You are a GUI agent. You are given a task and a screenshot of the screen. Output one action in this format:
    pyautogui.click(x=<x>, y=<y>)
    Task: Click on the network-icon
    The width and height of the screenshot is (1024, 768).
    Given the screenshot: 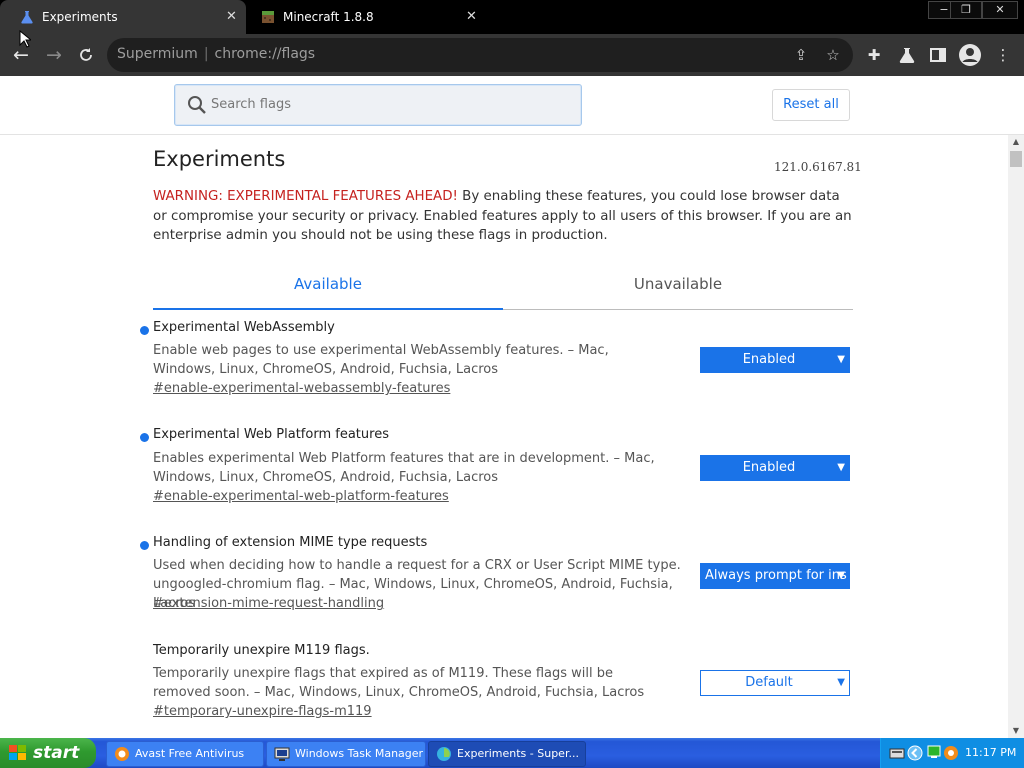 What is the action you would take?
    pyautogui.click(x=934, y=752)
    